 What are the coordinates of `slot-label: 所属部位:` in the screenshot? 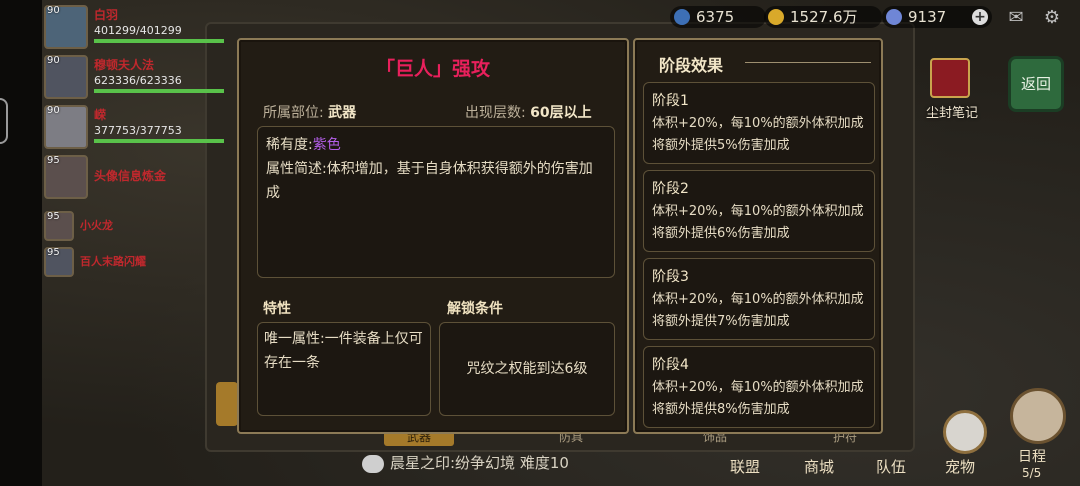 It's located at (293, 113).